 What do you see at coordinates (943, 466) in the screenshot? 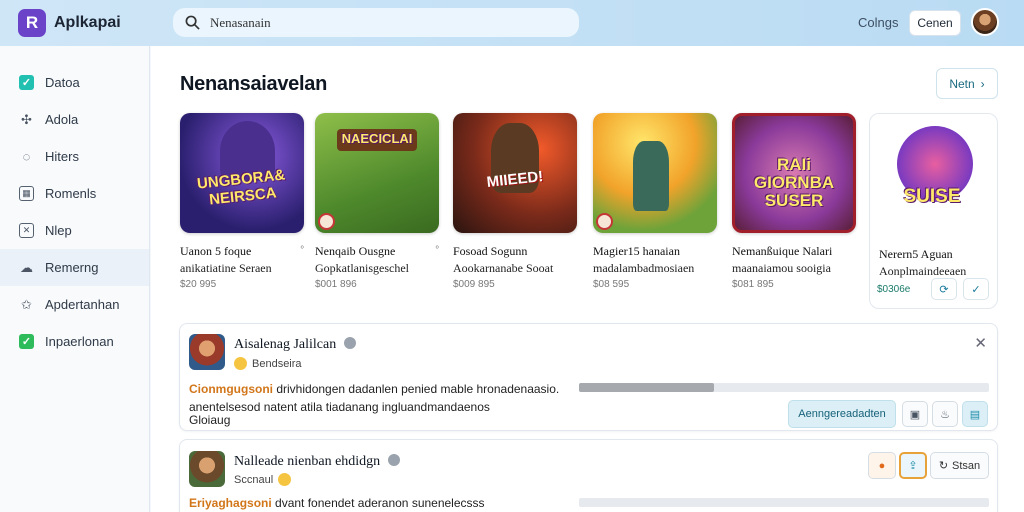
I see `refresh-icon: ↻` at bounding box center [943, 466].